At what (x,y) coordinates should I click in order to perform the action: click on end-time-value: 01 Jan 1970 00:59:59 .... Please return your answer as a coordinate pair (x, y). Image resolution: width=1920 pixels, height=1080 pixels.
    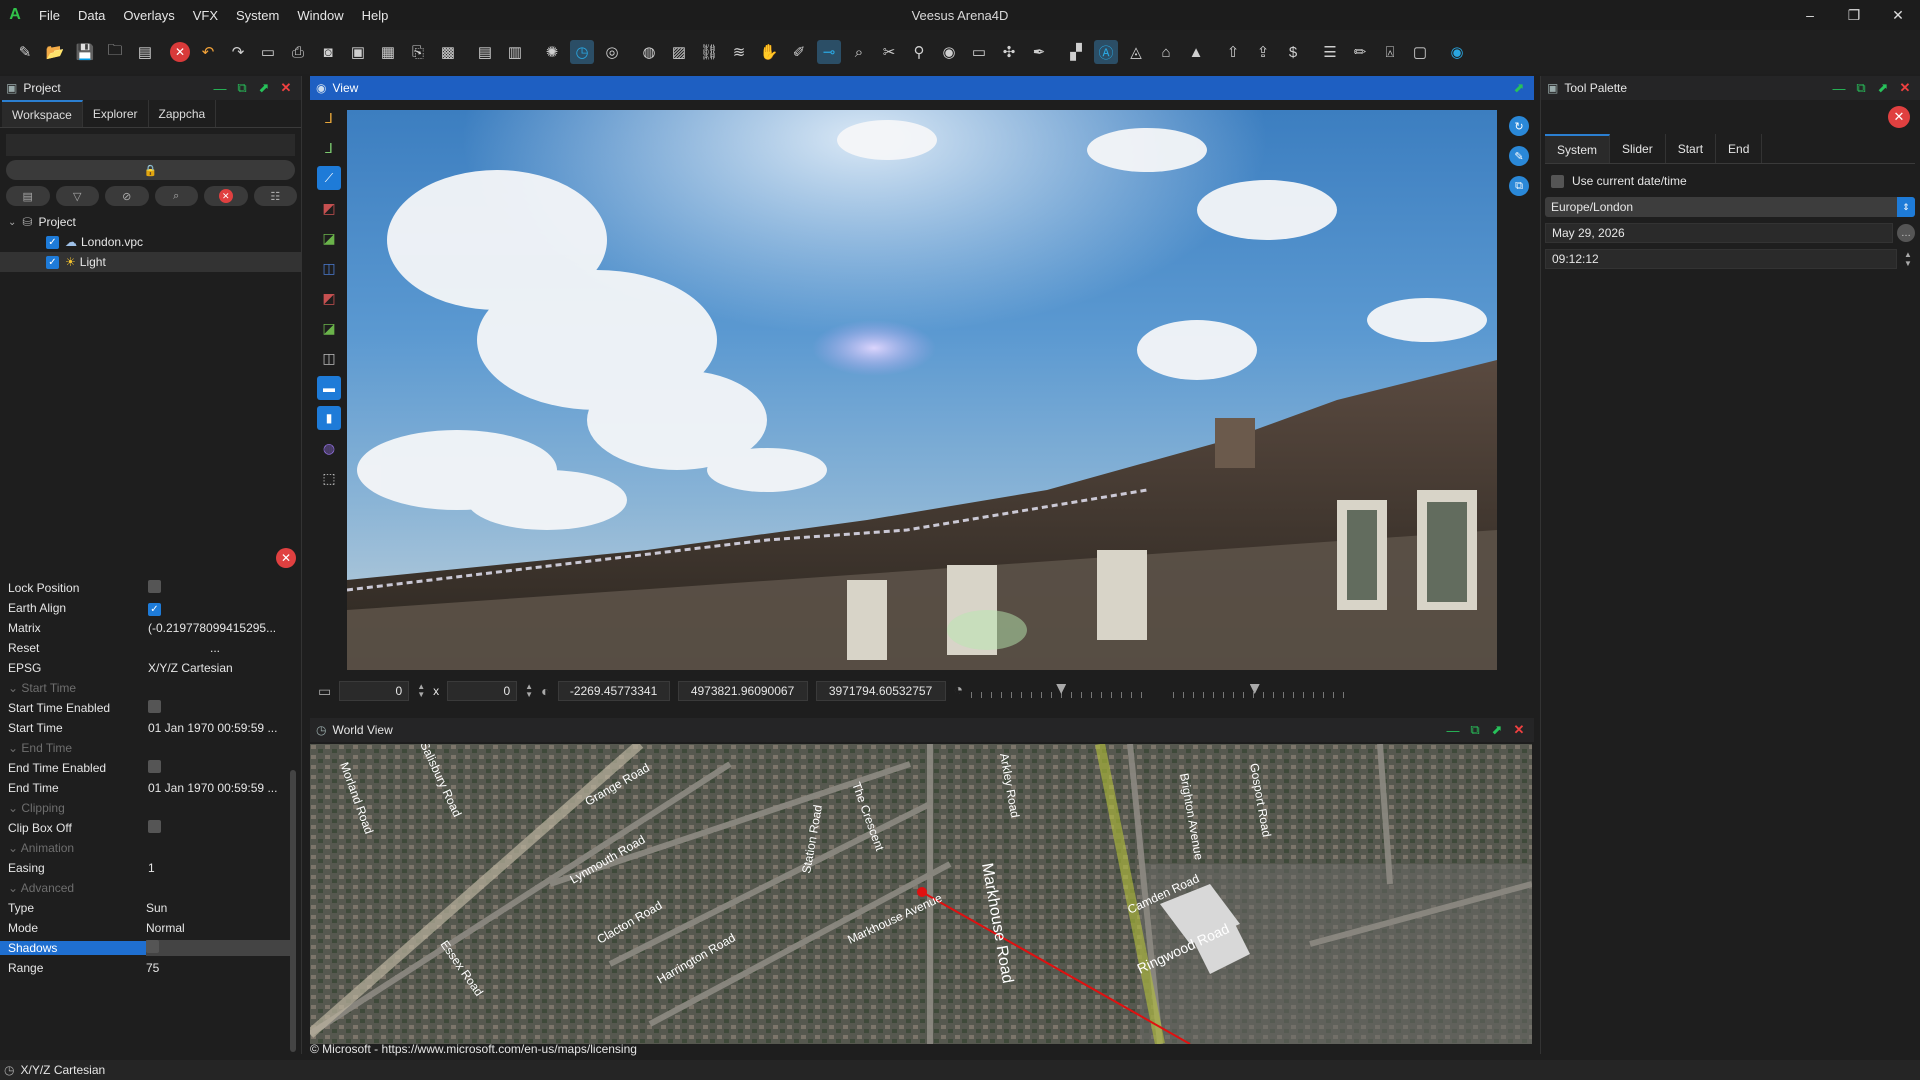
    Looking at the image, I should click on (219, 788).